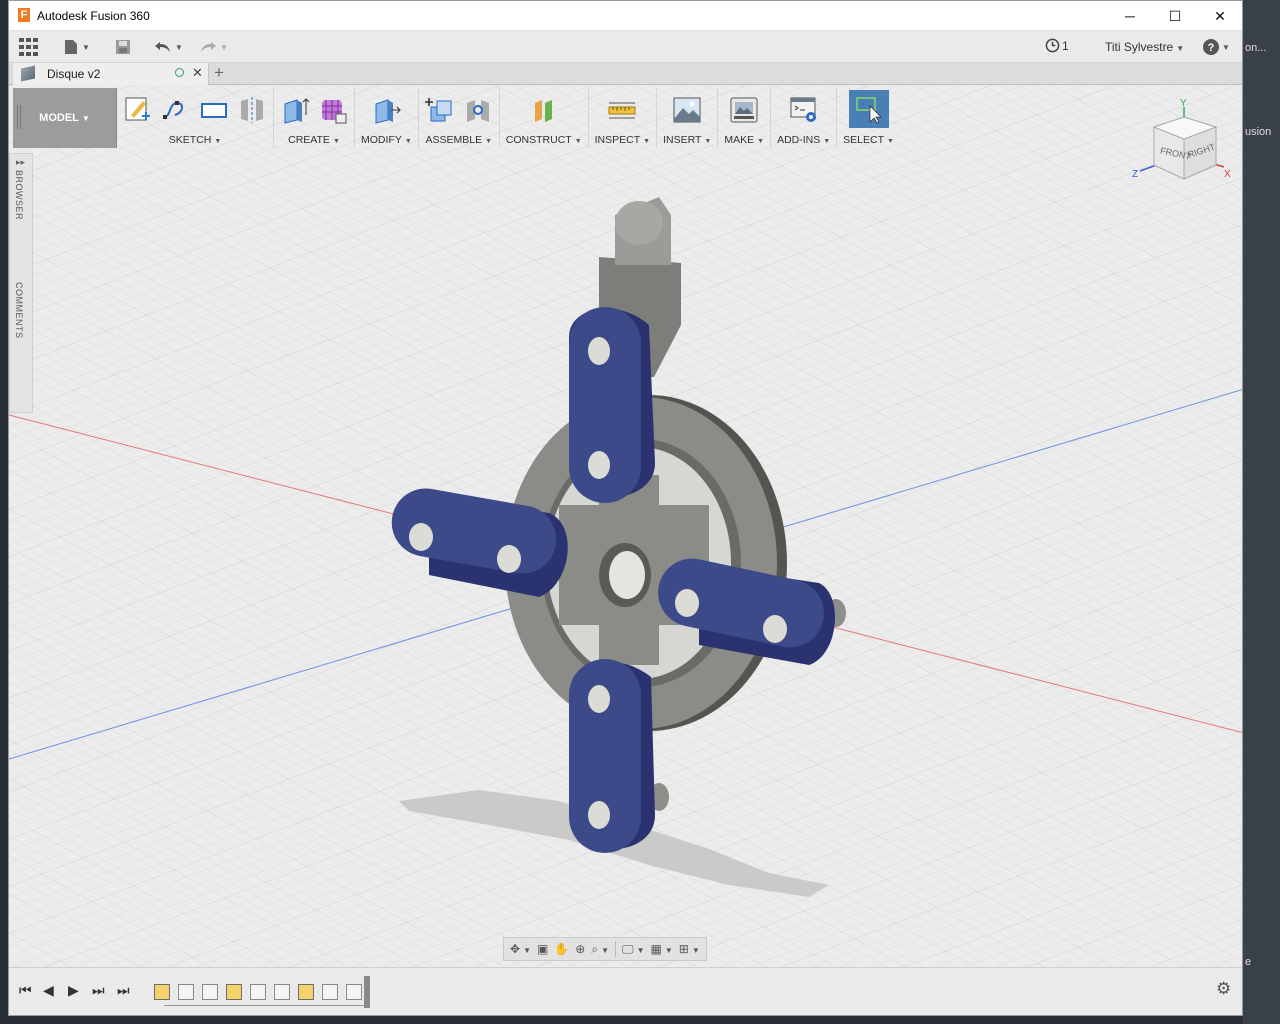  Describe the element at coordinates (622, 140) in the screenshot. I see `inspect-menu: INSPECT ▼` at that location.